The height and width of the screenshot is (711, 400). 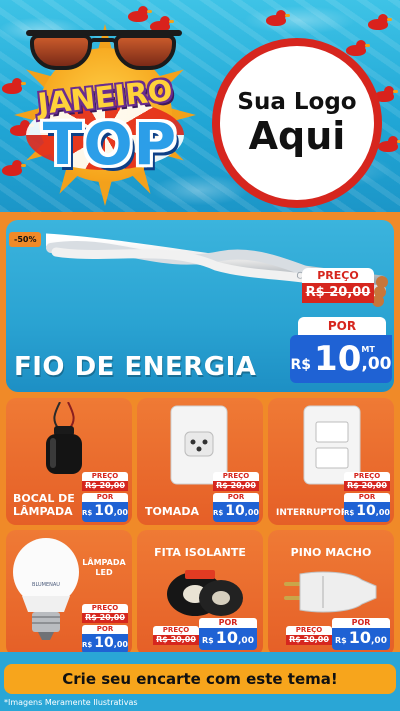 What do you see at coordinates (110, 144) in the screenshot?
I see `title-line2: TOP` at bounding box center [110, 144].